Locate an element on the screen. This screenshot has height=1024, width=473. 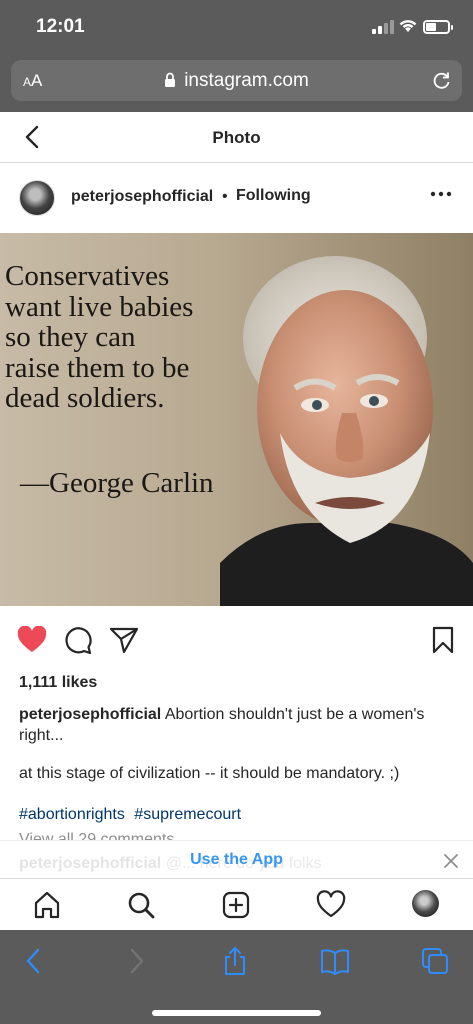
tabs-icon is located at coordinates (435, 961).